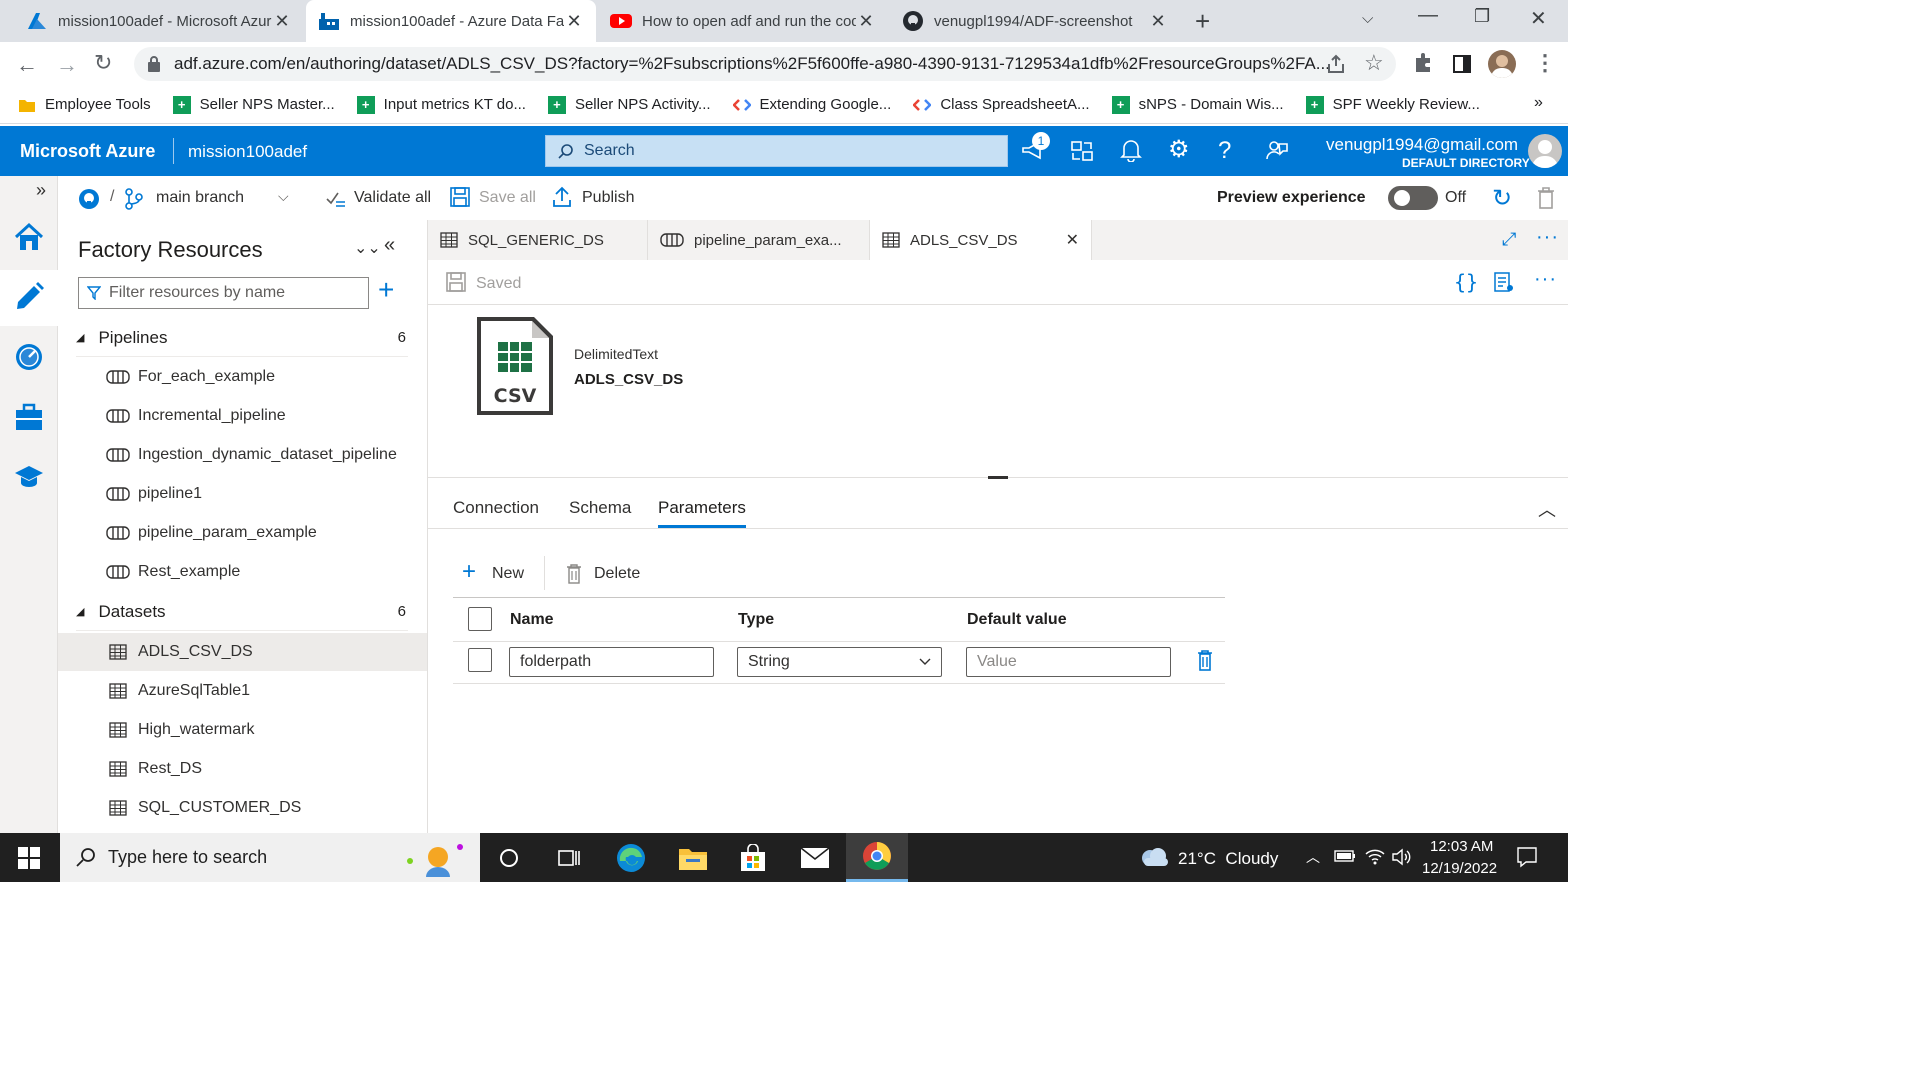 The image size is (1920, 1080). I want to click on new-tab-button: +, so click(1202, 21).